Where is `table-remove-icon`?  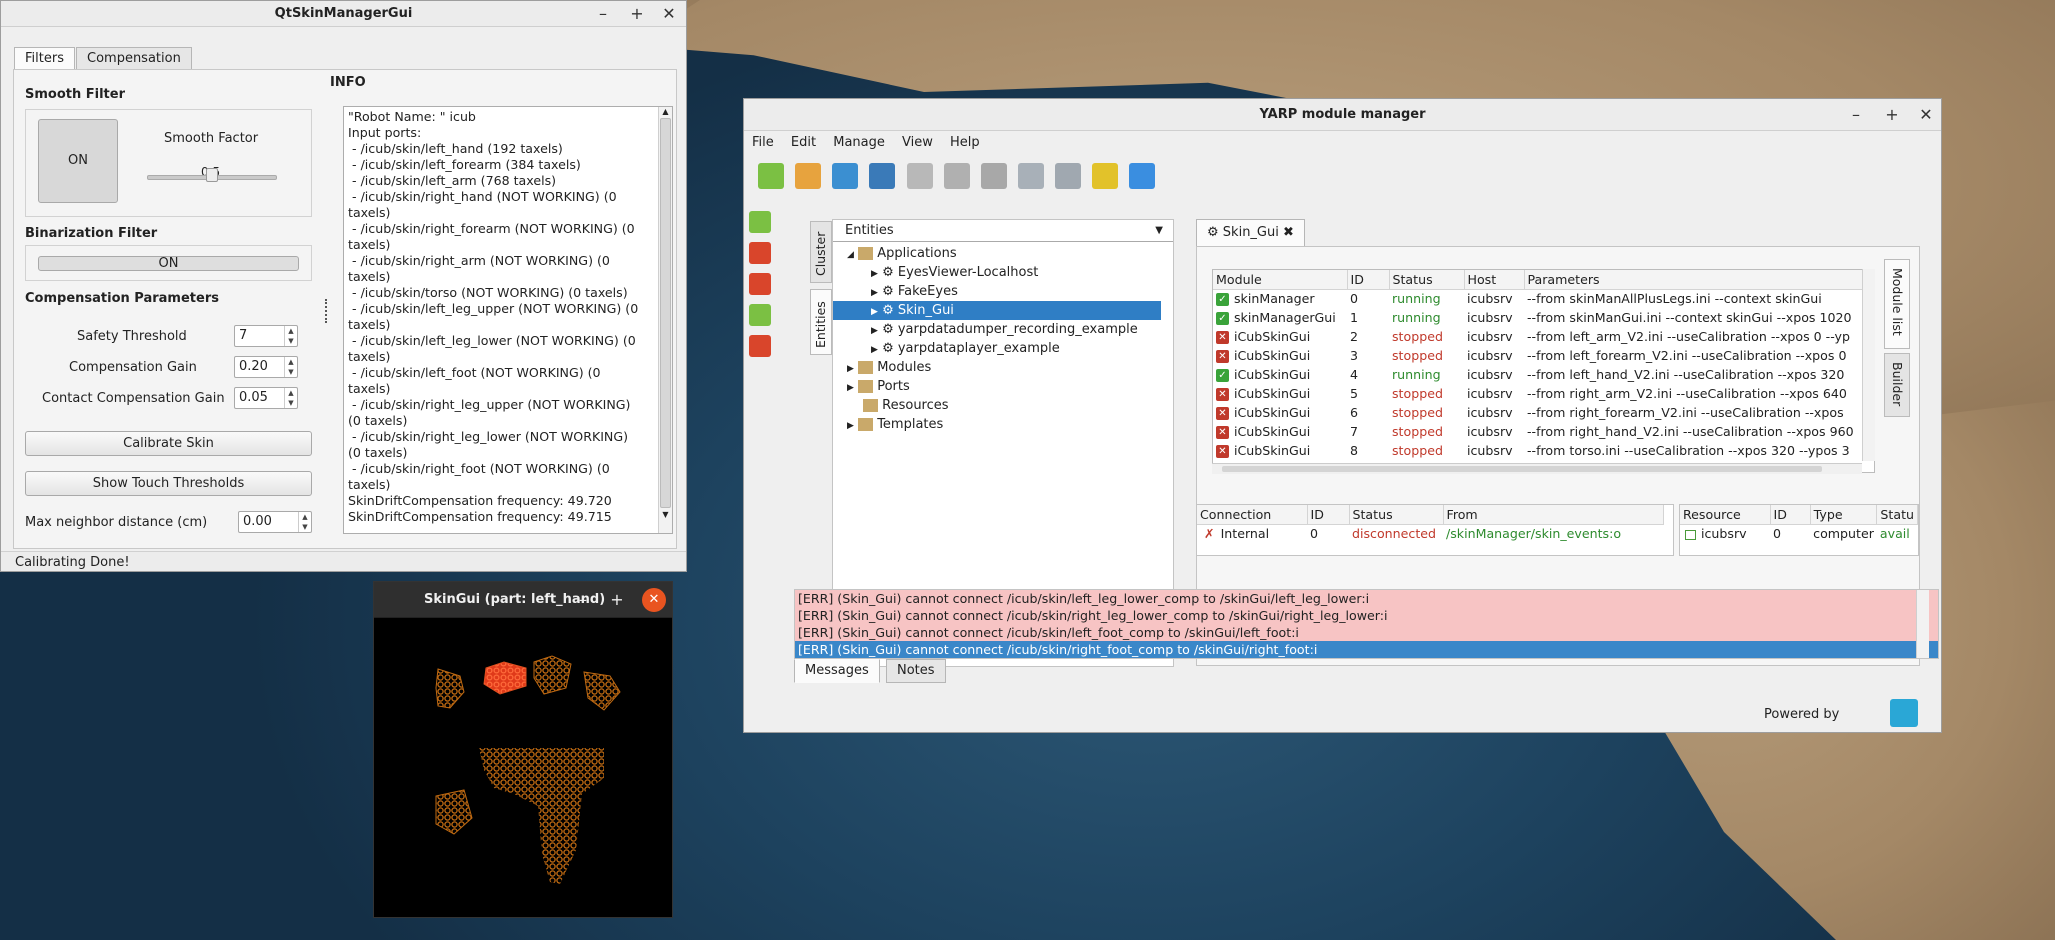
table-remove-icon is located at coordinates (760, 346).